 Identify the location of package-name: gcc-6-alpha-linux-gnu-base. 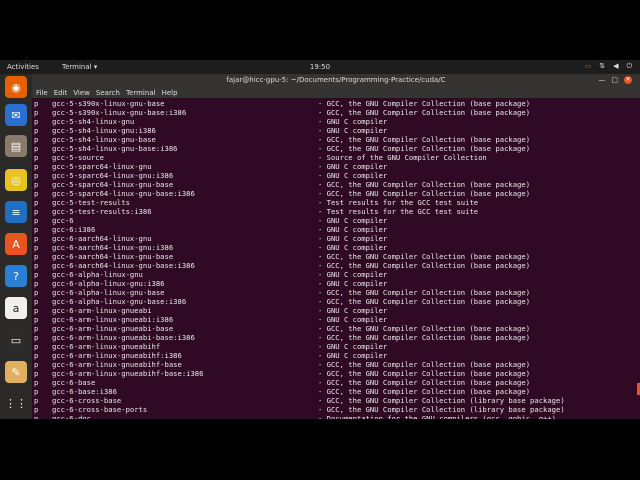
(108, 292).